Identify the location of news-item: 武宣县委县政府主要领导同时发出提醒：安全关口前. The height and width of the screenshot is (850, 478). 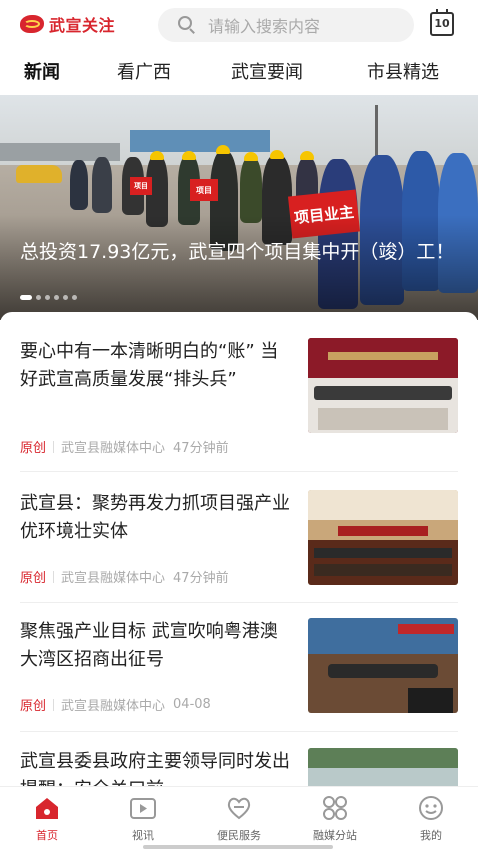
(240, 767).